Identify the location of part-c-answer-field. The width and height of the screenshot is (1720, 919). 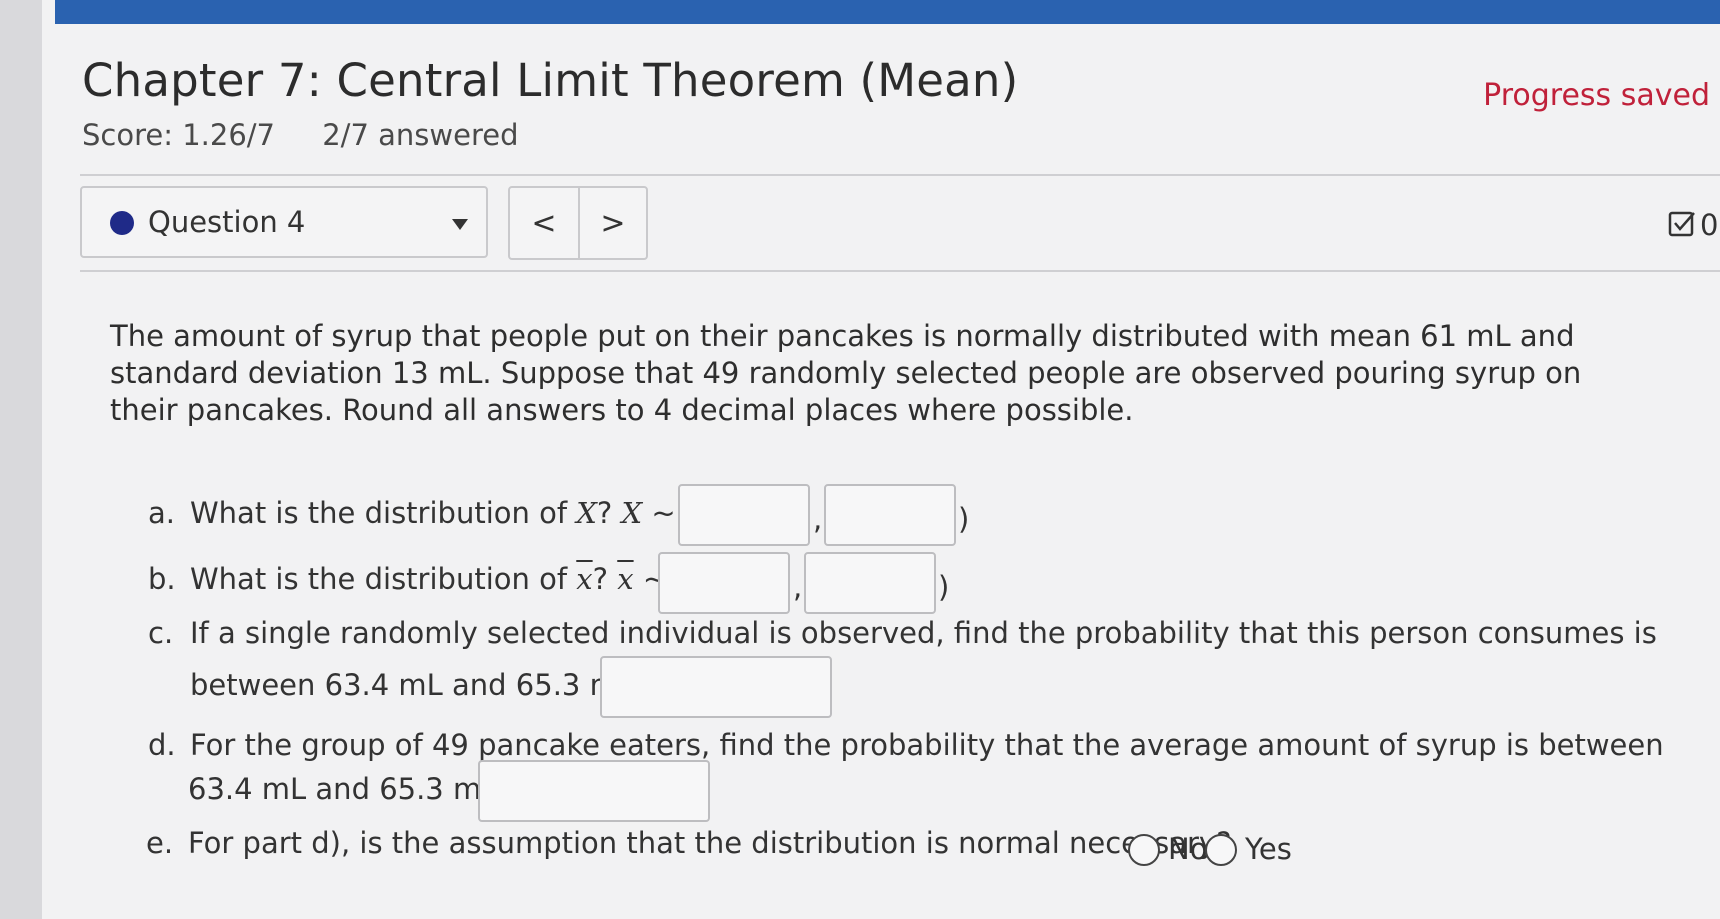
(716, 687).